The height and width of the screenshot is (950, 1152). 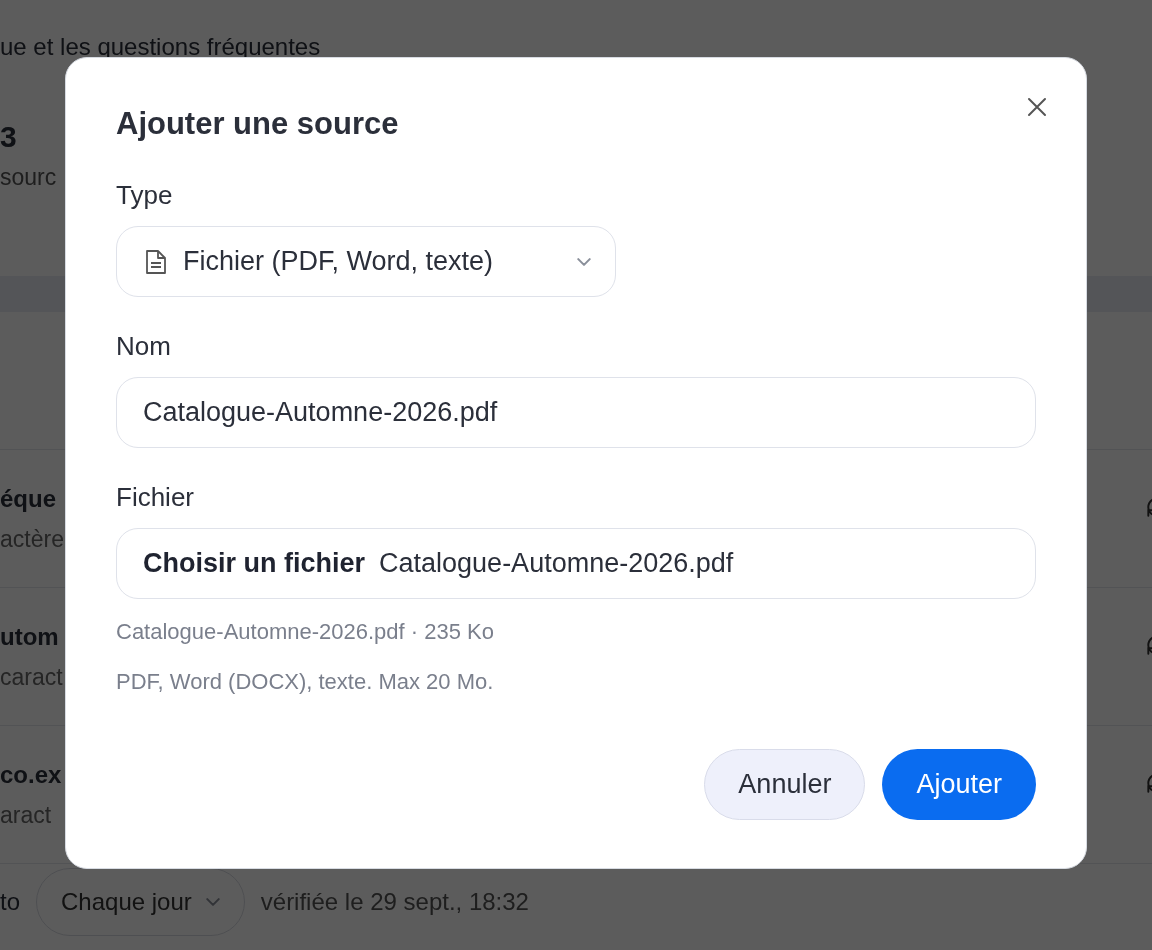 What do you see at coordinates (576, 563) in the screenshot?
I see `file-input: Choisir un fichier Catalogue-Automne-2026.pdf` at bounding box center [576, 563].